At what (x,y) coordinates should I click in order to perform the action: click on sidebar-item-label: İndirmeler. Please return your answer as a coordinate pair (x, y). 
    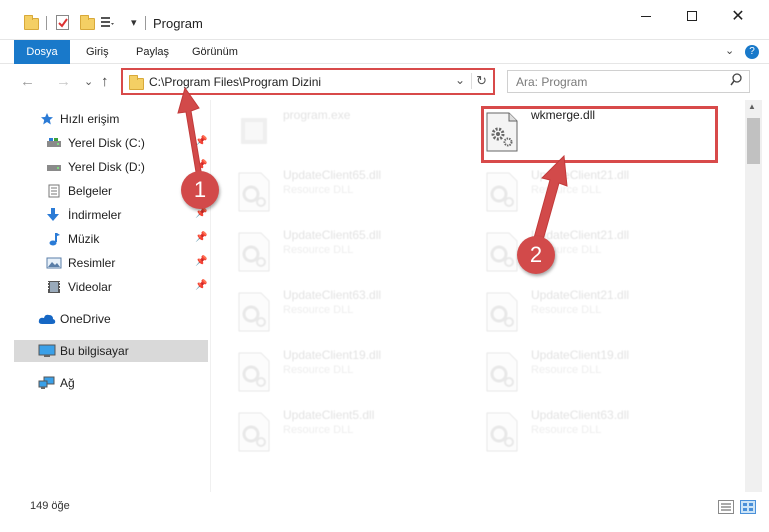
    Looking at the image, I should click on (95, 215).